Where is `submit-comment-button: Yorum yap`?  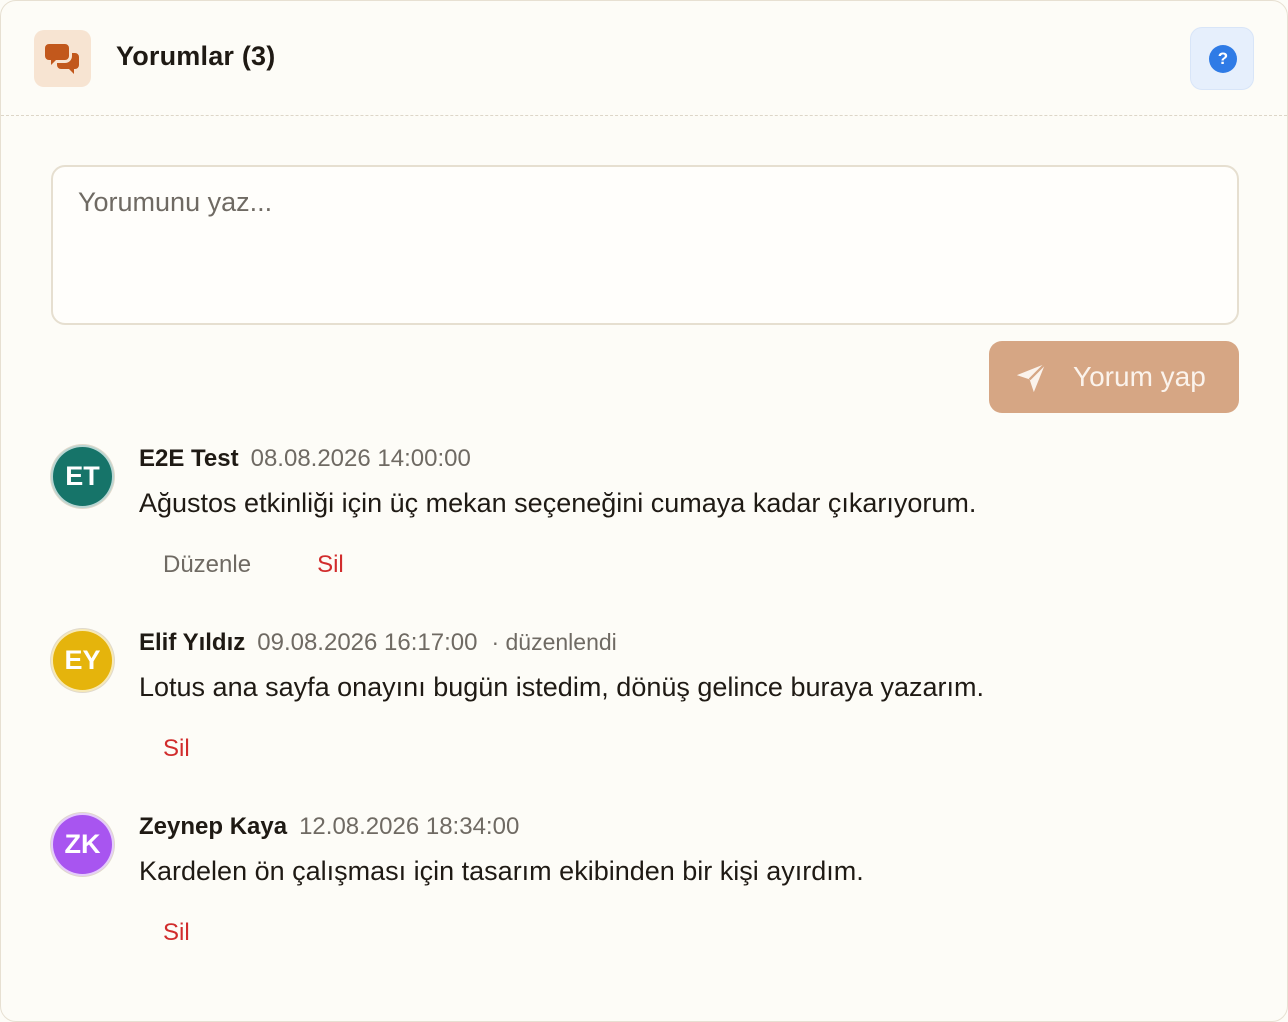 submit-comment-button: Yorum yap is located at coordinates (1114, 377).